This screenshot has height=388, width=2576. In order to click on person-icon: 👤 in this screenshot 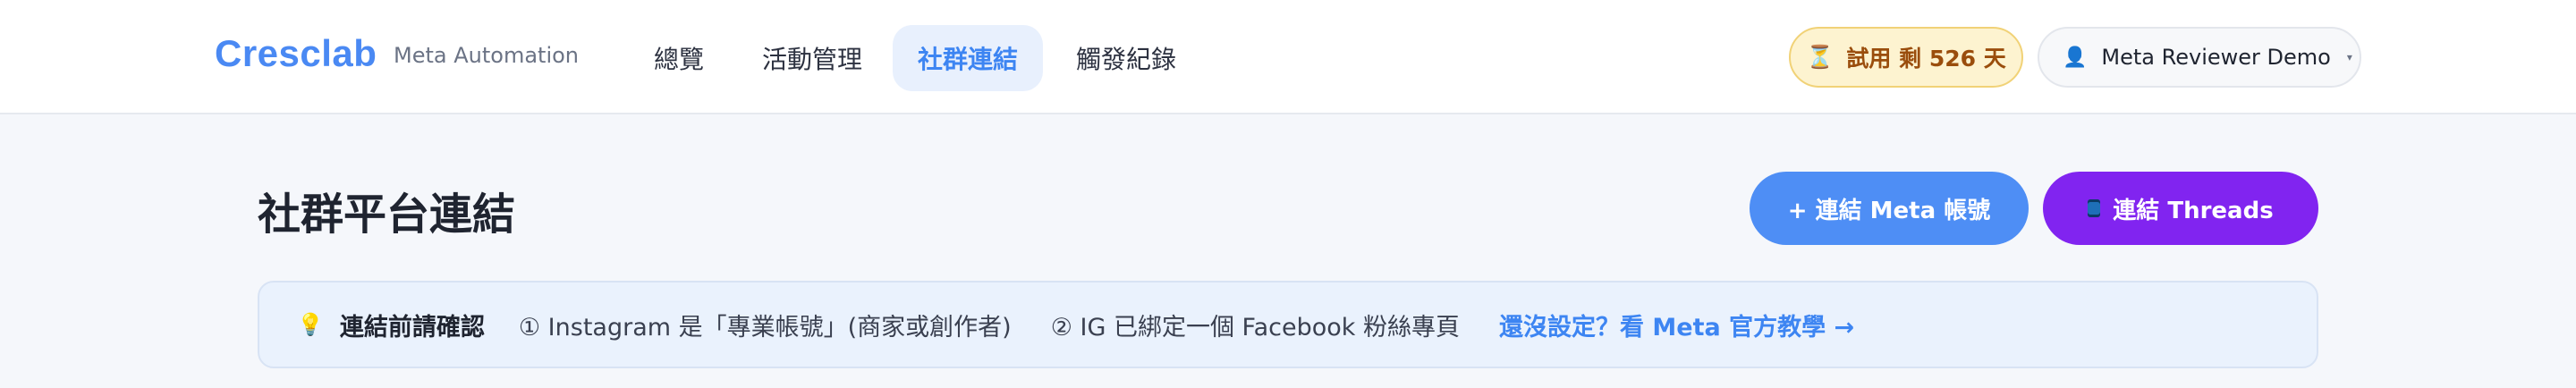, I will do `click(2075, 57)`.